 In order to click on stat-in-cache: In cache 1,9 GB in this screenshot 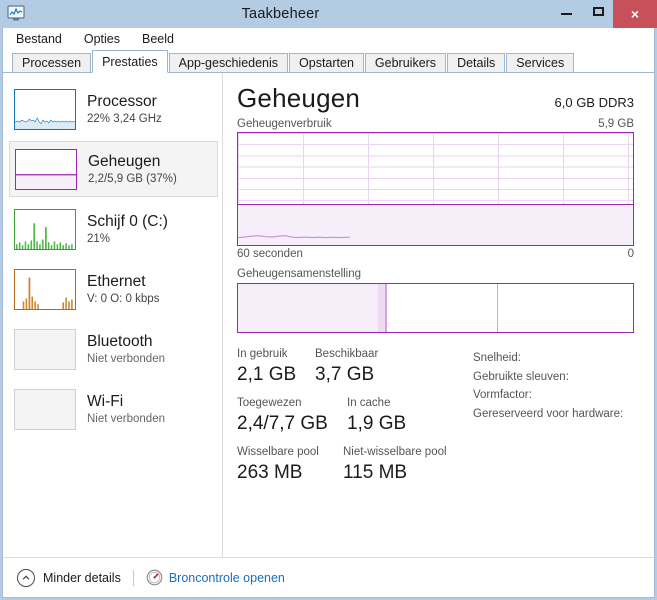, I will do `click(376, 416)`.